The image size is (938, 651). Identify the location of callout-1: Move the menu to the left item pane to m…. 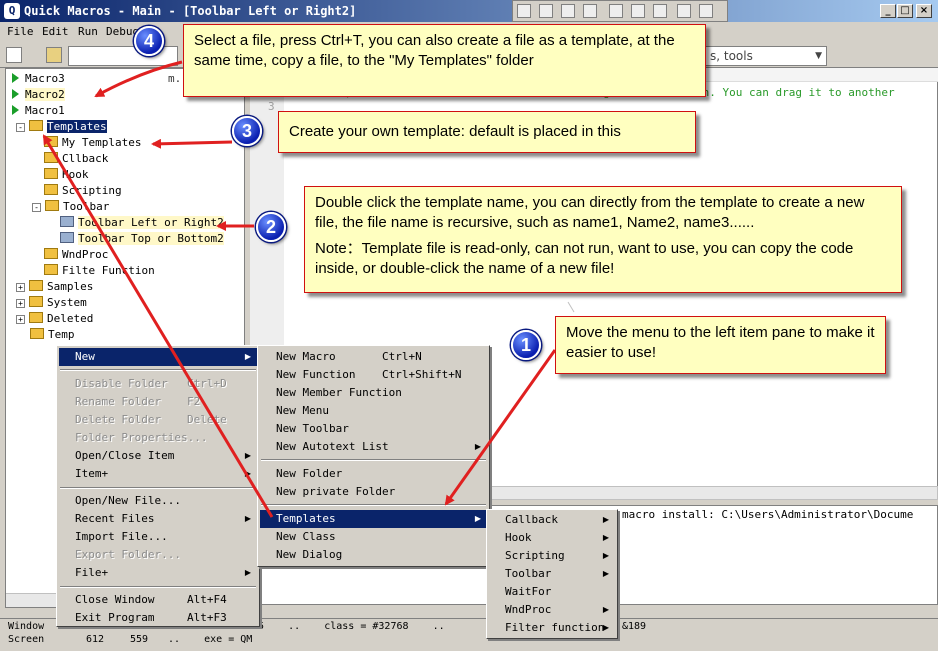
(720, 345).